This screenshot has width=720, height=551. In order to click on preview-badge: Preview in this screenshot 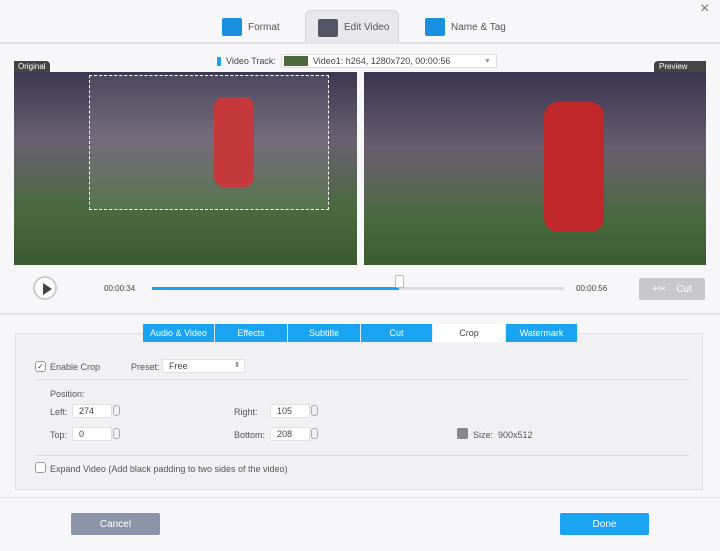, I will do `click(680, 66)`.